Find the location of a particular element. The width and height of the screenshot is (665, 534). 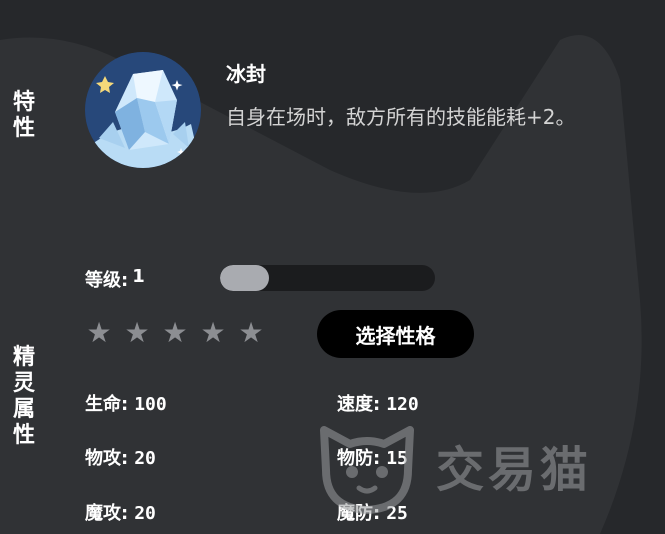

stat-physical-attack: 物攻: 20 is located at coordinates (120, 457).